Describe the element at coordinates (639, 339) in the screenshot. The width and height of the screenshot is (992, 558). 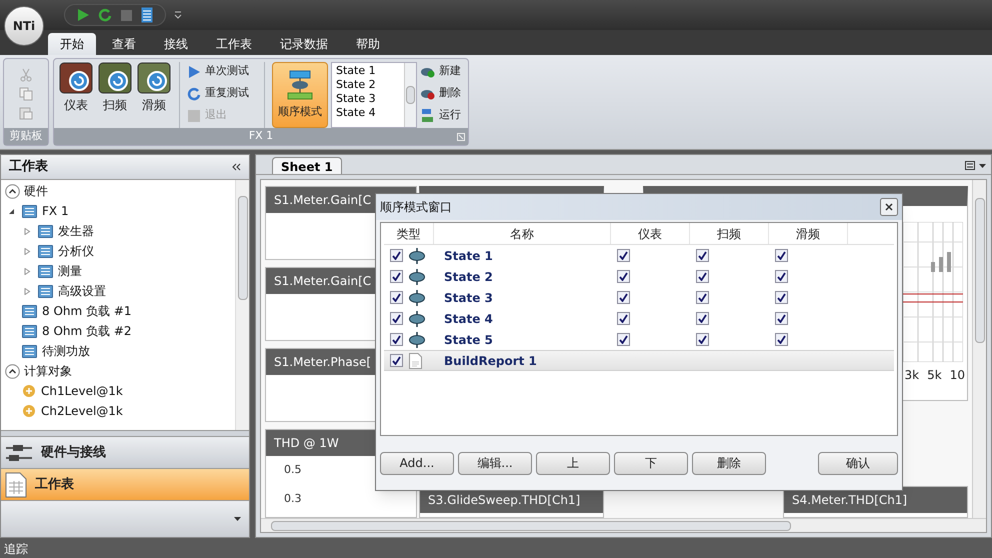
I see `sequence-row: State 5` at that location.